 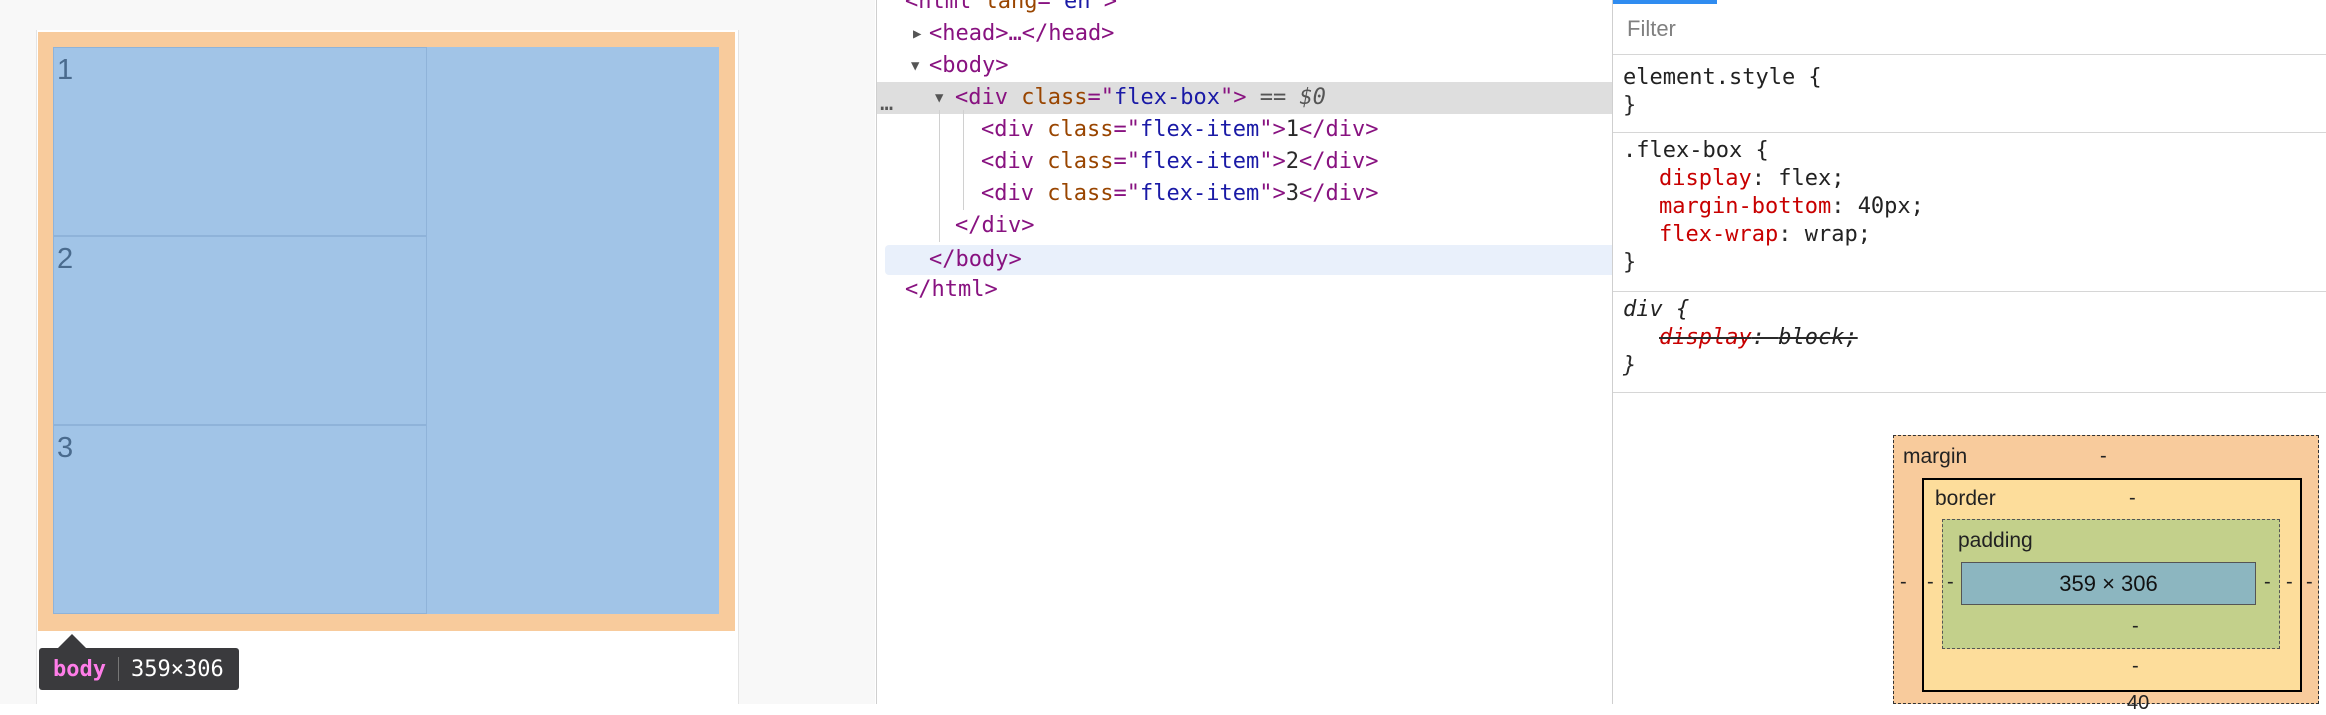 I want to click on padding-left-value: -, so click(x=1950, y=582).